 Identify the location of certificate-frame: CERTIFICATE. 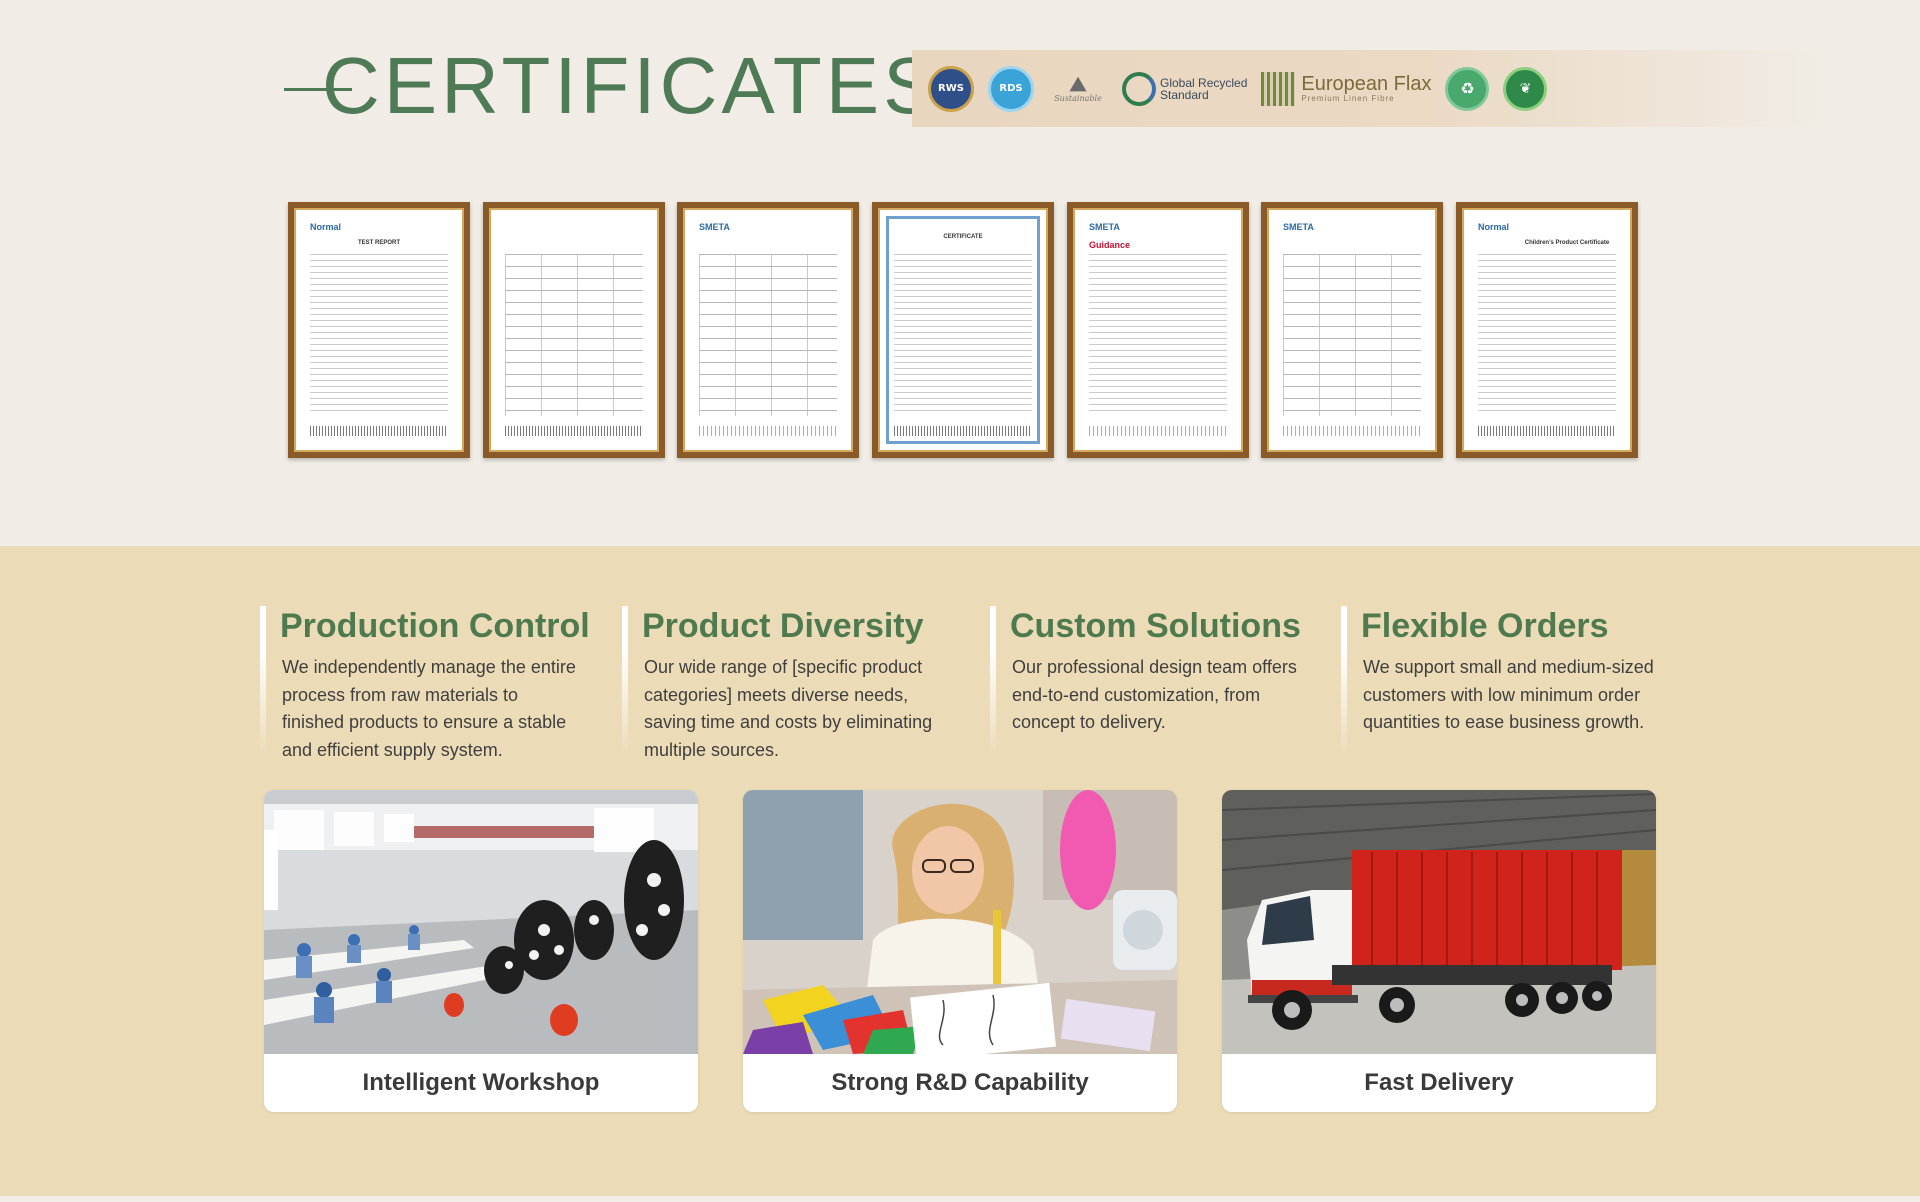
(963, 330).